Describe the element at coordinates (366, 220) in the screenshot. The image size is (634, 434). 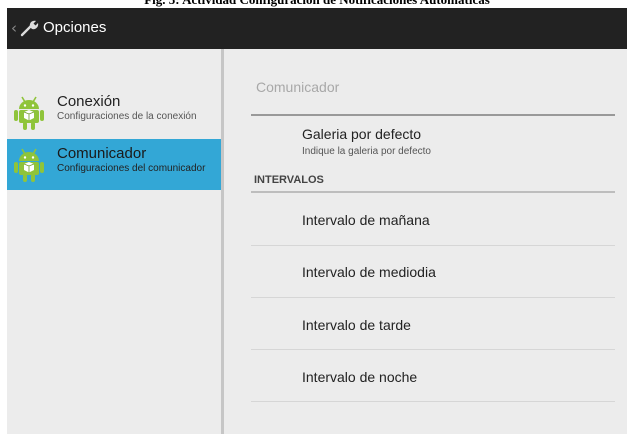
I see `preference-title: Intervalo de mañana` at that location.